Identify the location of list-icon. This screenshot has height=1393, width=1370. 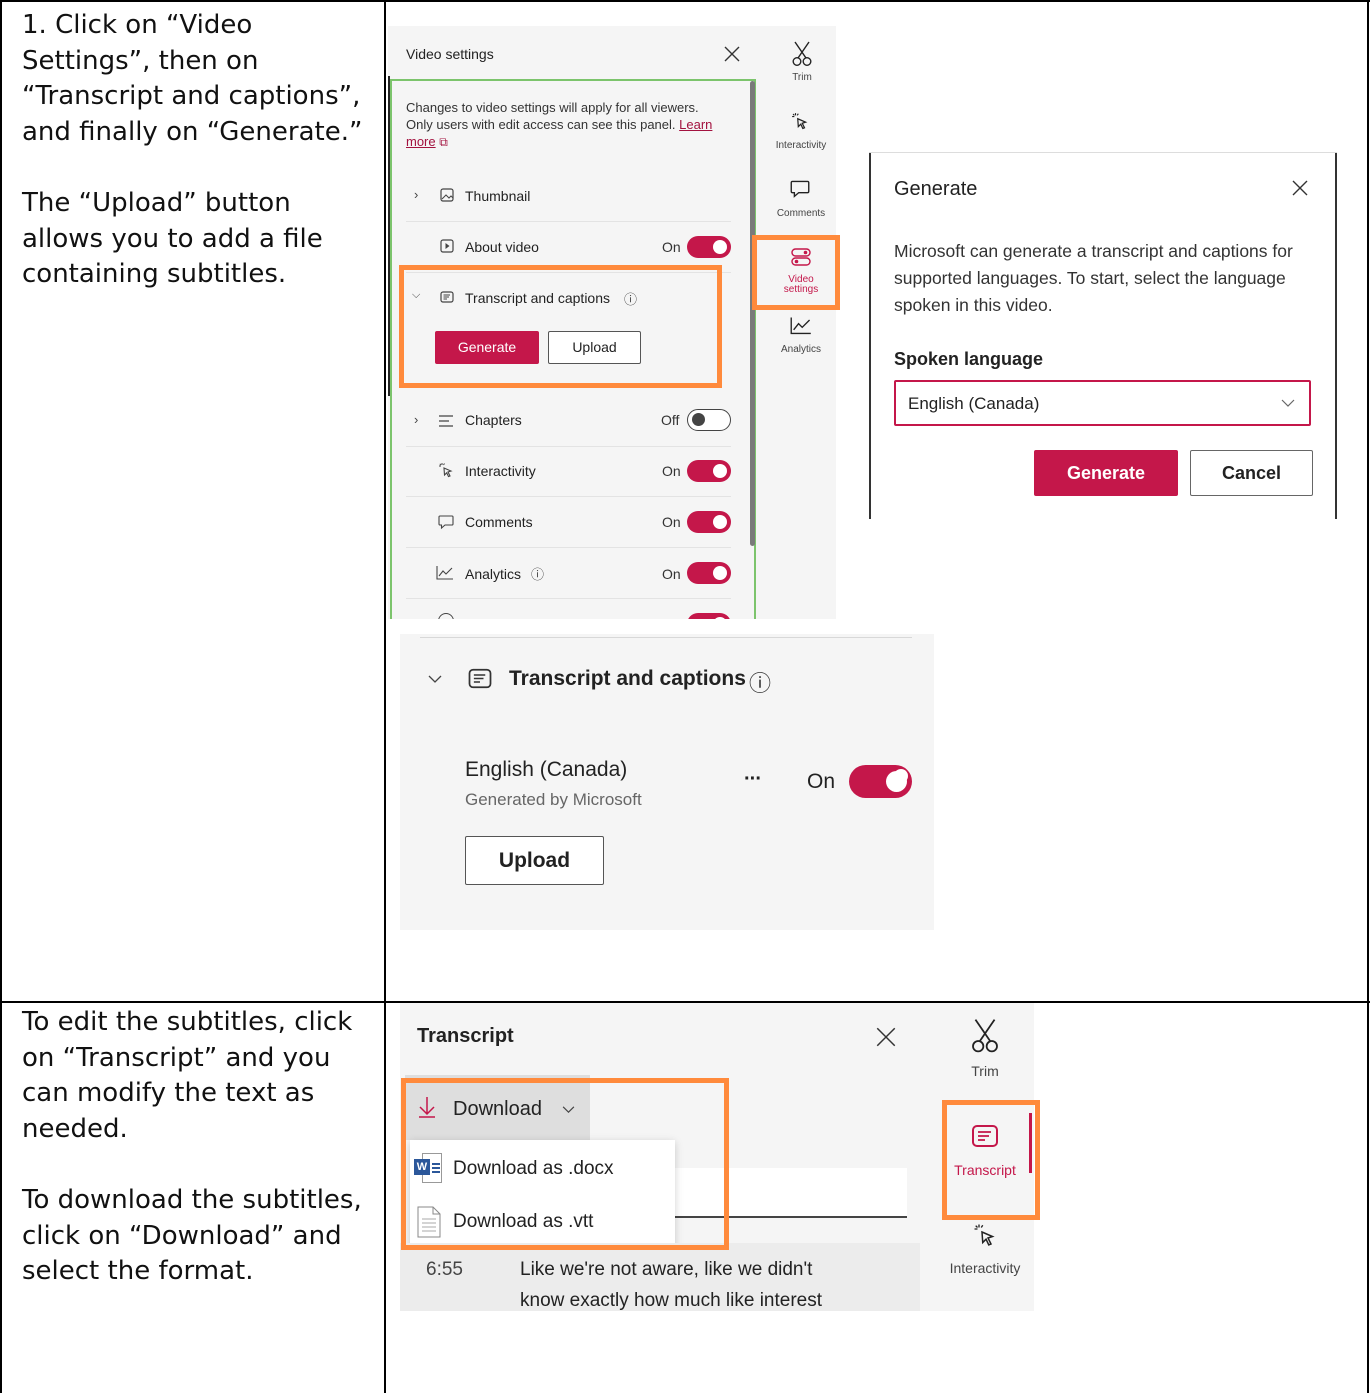
(446, 421).